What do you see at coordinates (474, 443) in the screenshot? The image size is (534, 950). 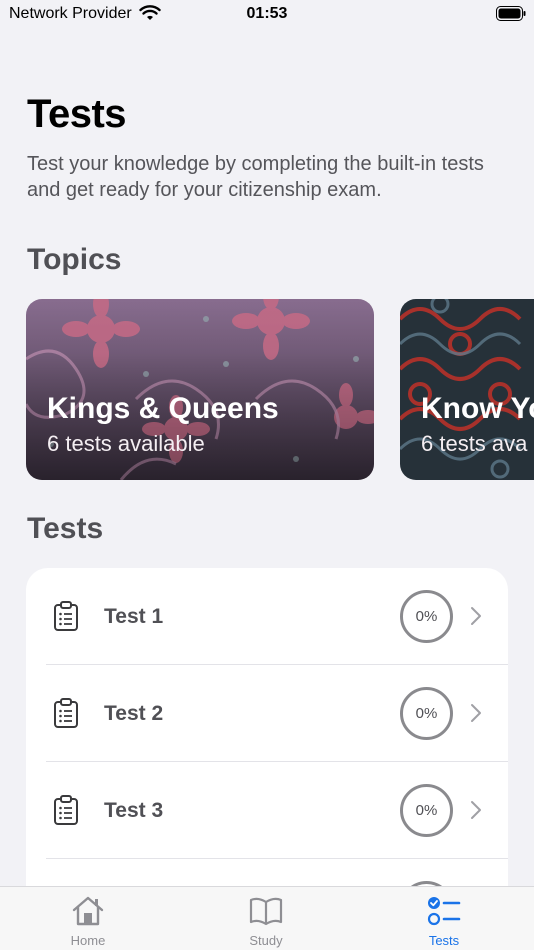 I see `topic-card-subtitle: 6 tests ava` at bounding box center [474, 443].